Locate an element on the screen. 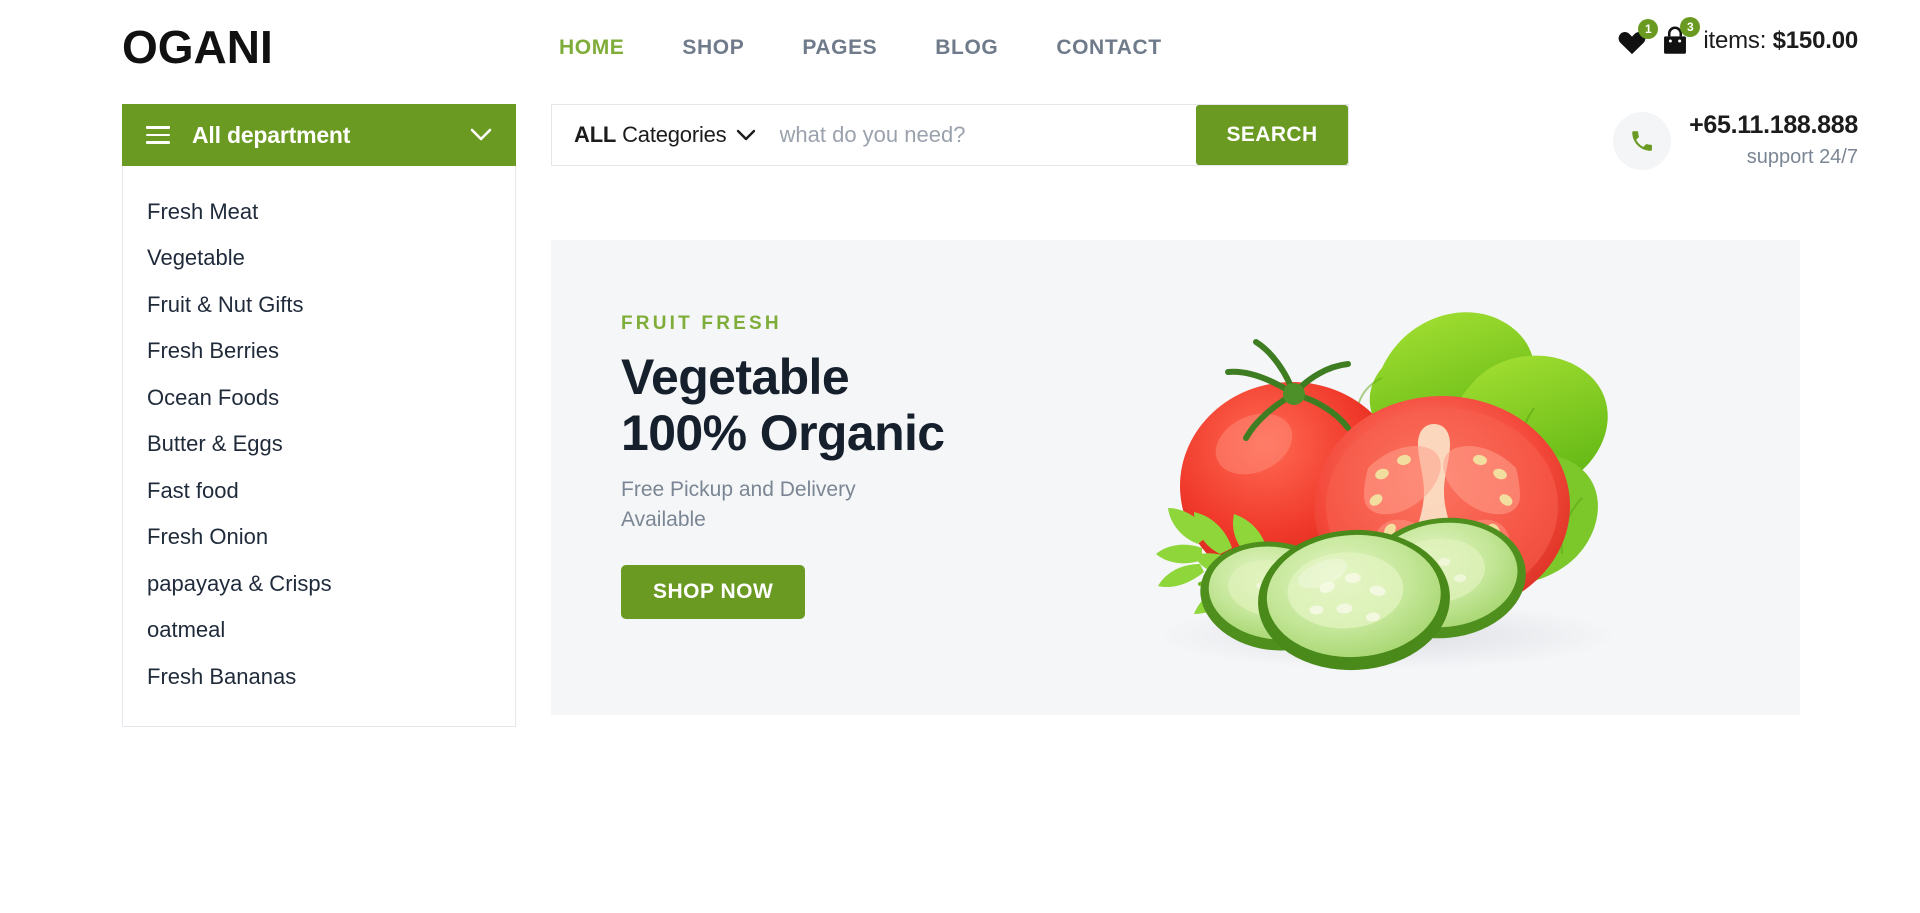  hero-title-line1: Vegetable is located at coordinates (735, 377).